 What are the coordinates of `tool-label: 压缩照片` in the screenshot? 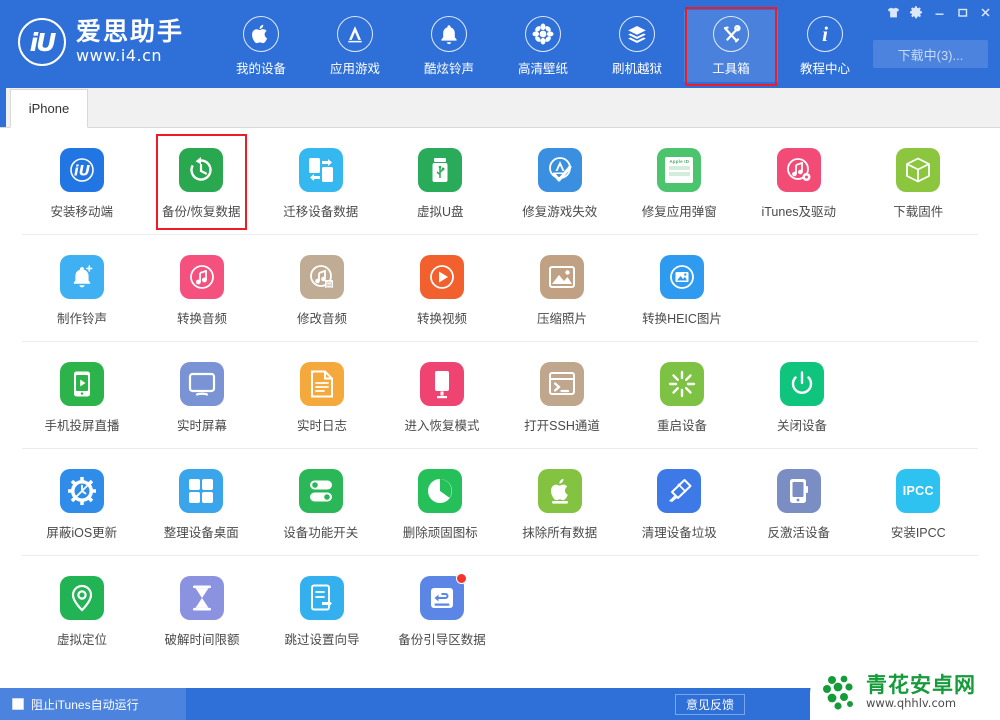 It's located at (561, 319).